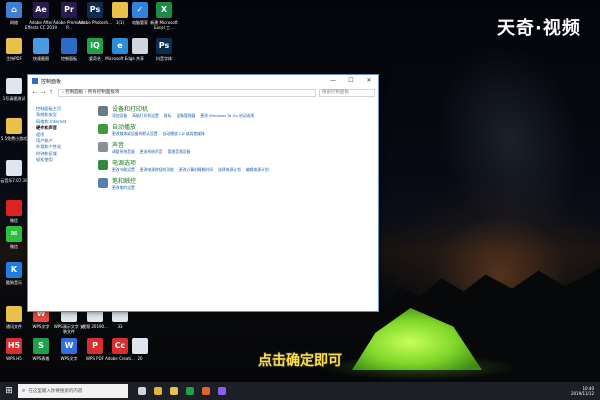  I want to click on video-app-icon, so click(222, 391).